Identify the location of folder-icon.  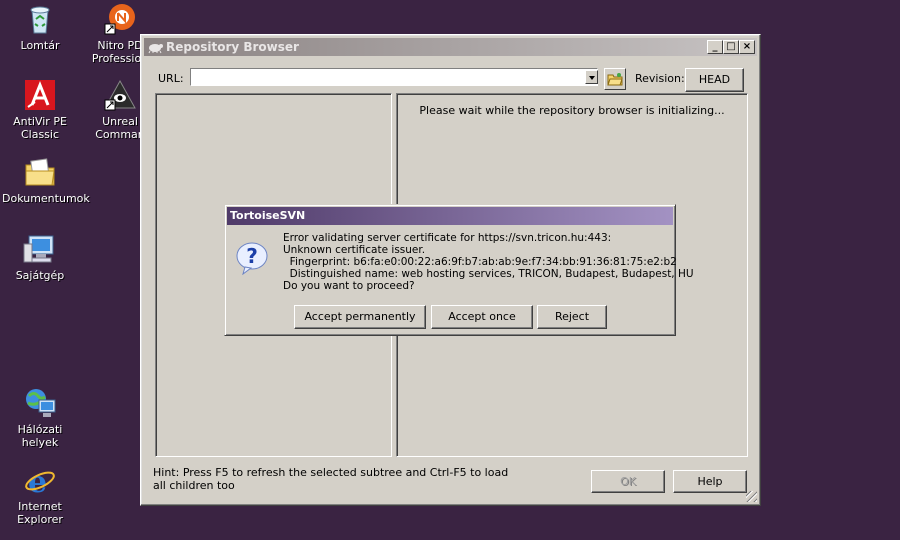
(615, 80).